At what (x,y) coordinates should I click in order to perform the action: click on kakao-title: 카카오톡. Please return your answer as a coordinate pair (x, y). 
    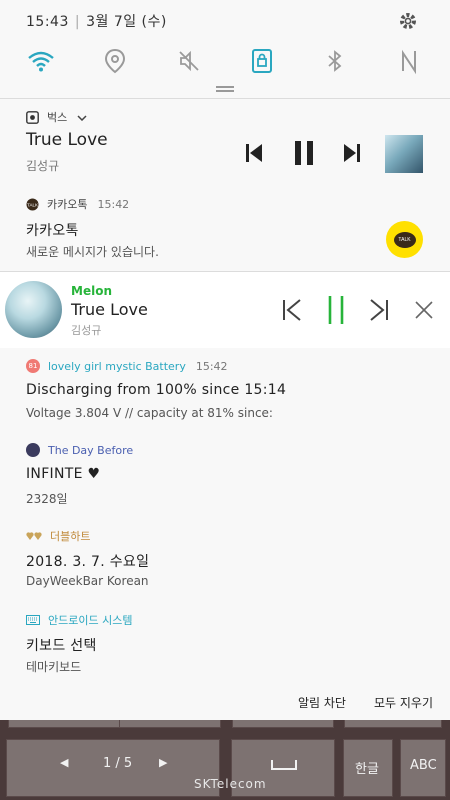
    Looking at the image, I should click on (52, 231).